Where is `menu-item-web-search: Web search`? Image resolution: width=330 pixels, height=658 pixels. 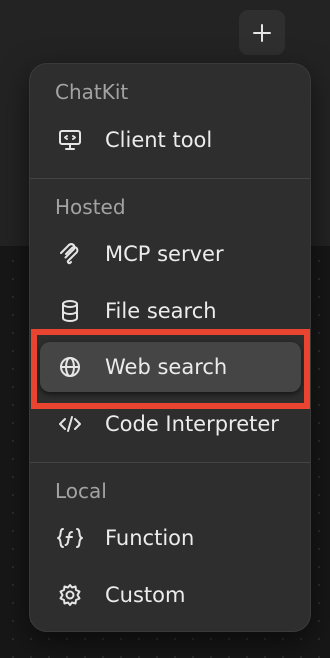
menu-item-web-search: Web search is located at coordinates (170, 367).